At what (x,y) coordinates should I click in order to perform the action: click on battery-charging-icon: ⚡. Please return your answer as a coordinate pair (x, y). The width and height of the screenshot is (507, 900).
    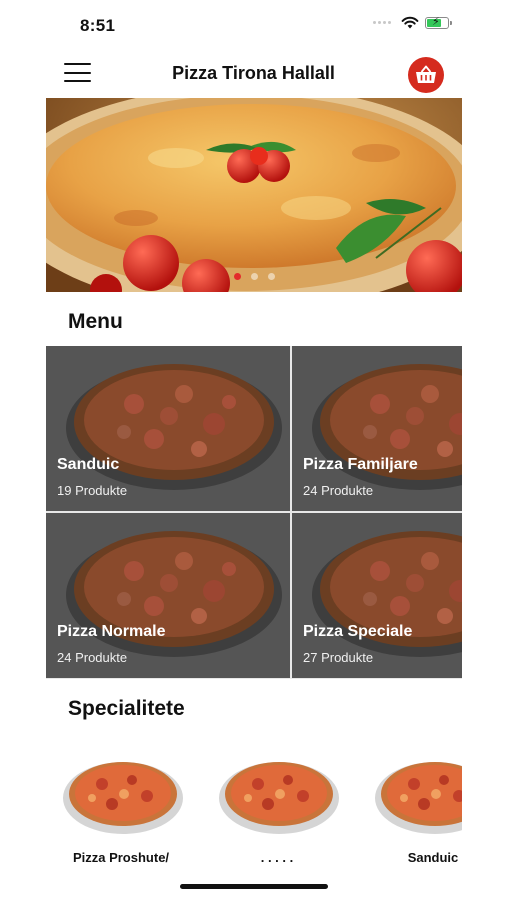
    Looking at the image, I should click on (438, 22).